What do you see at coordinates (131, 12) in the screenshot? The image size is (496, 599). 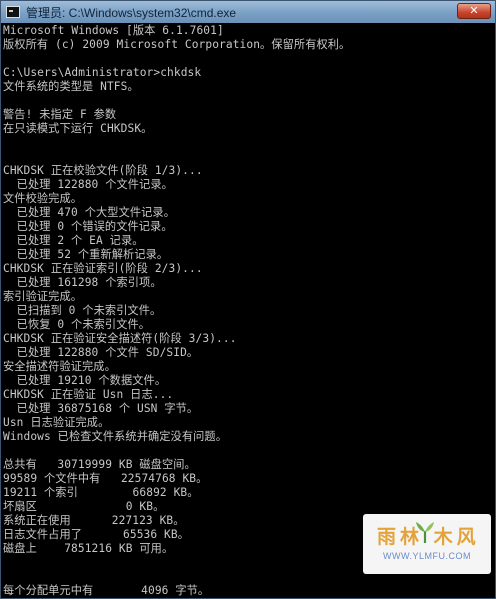 I see `window-title: 管理员: C:\Windows\system32\cmd.exe` at bounding box center [131, 12].